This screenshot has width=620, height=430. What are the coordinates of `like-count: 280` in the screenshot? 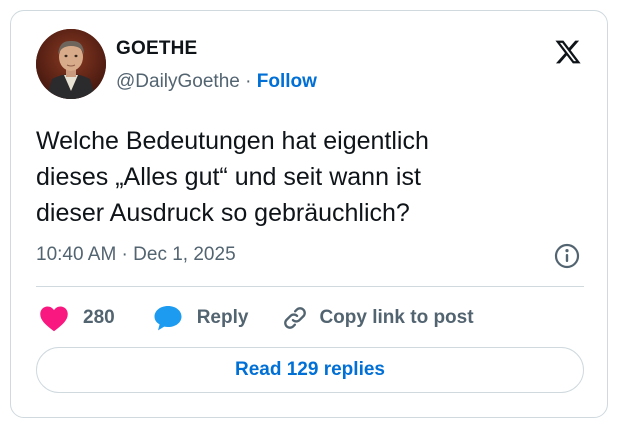 It's located at (99, 317).